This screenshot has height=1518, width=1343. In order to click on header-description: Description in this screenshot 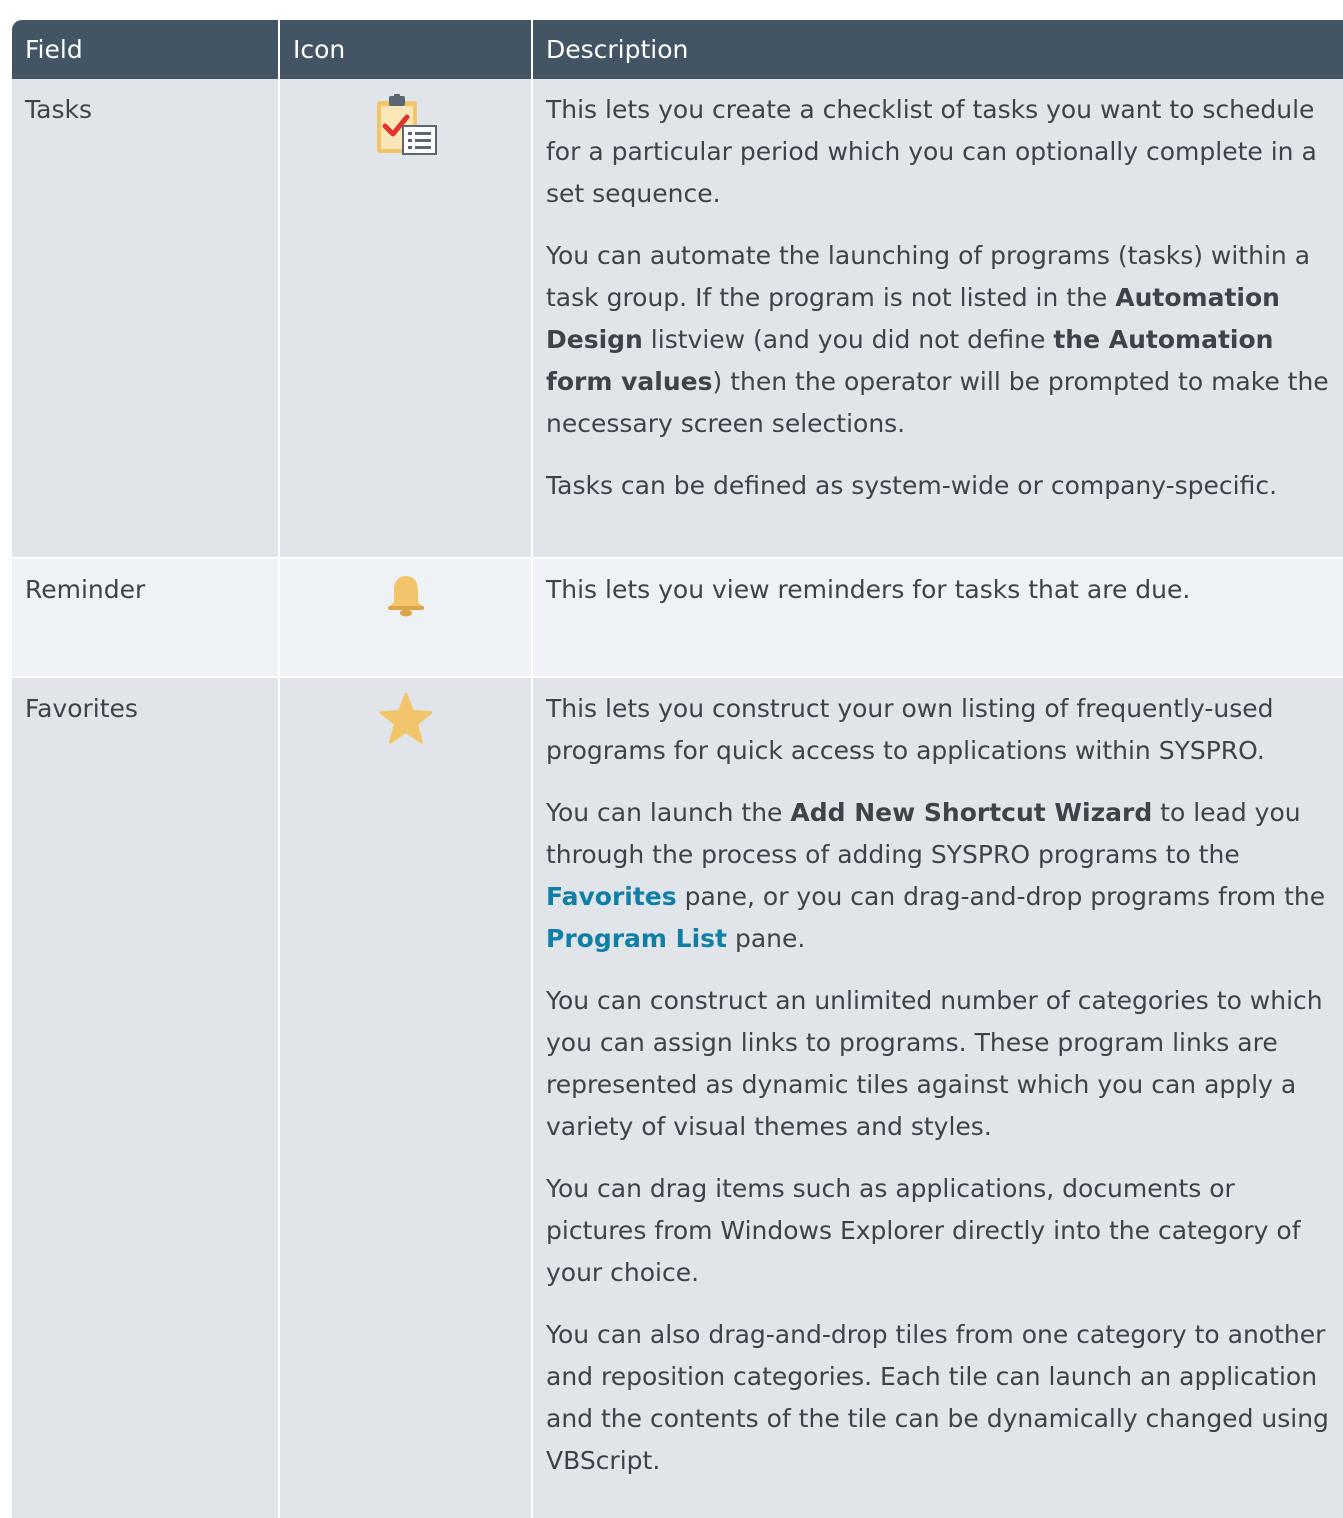, I will do `click(937, 49)`.